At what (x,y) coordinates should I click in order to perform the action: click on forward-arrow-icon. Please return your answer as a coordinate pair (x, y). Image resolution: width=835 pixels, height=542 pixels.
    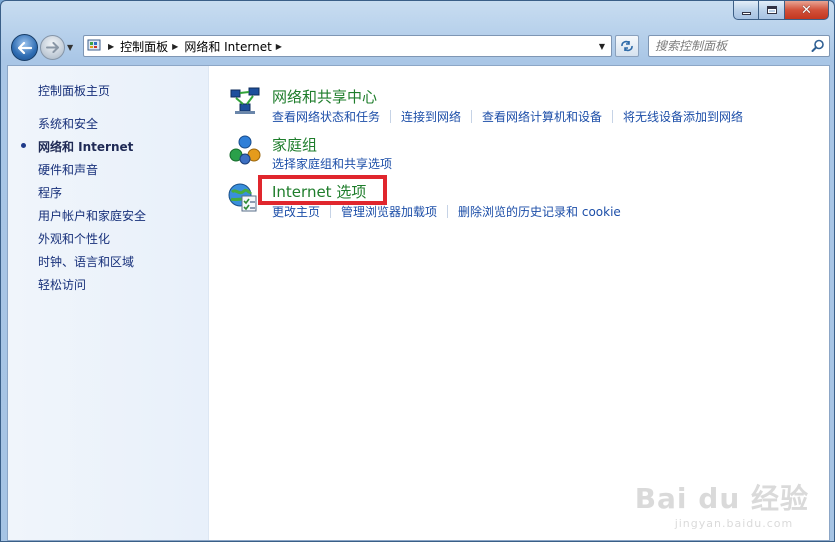
    Looking at the image, I should click on (52, 47).